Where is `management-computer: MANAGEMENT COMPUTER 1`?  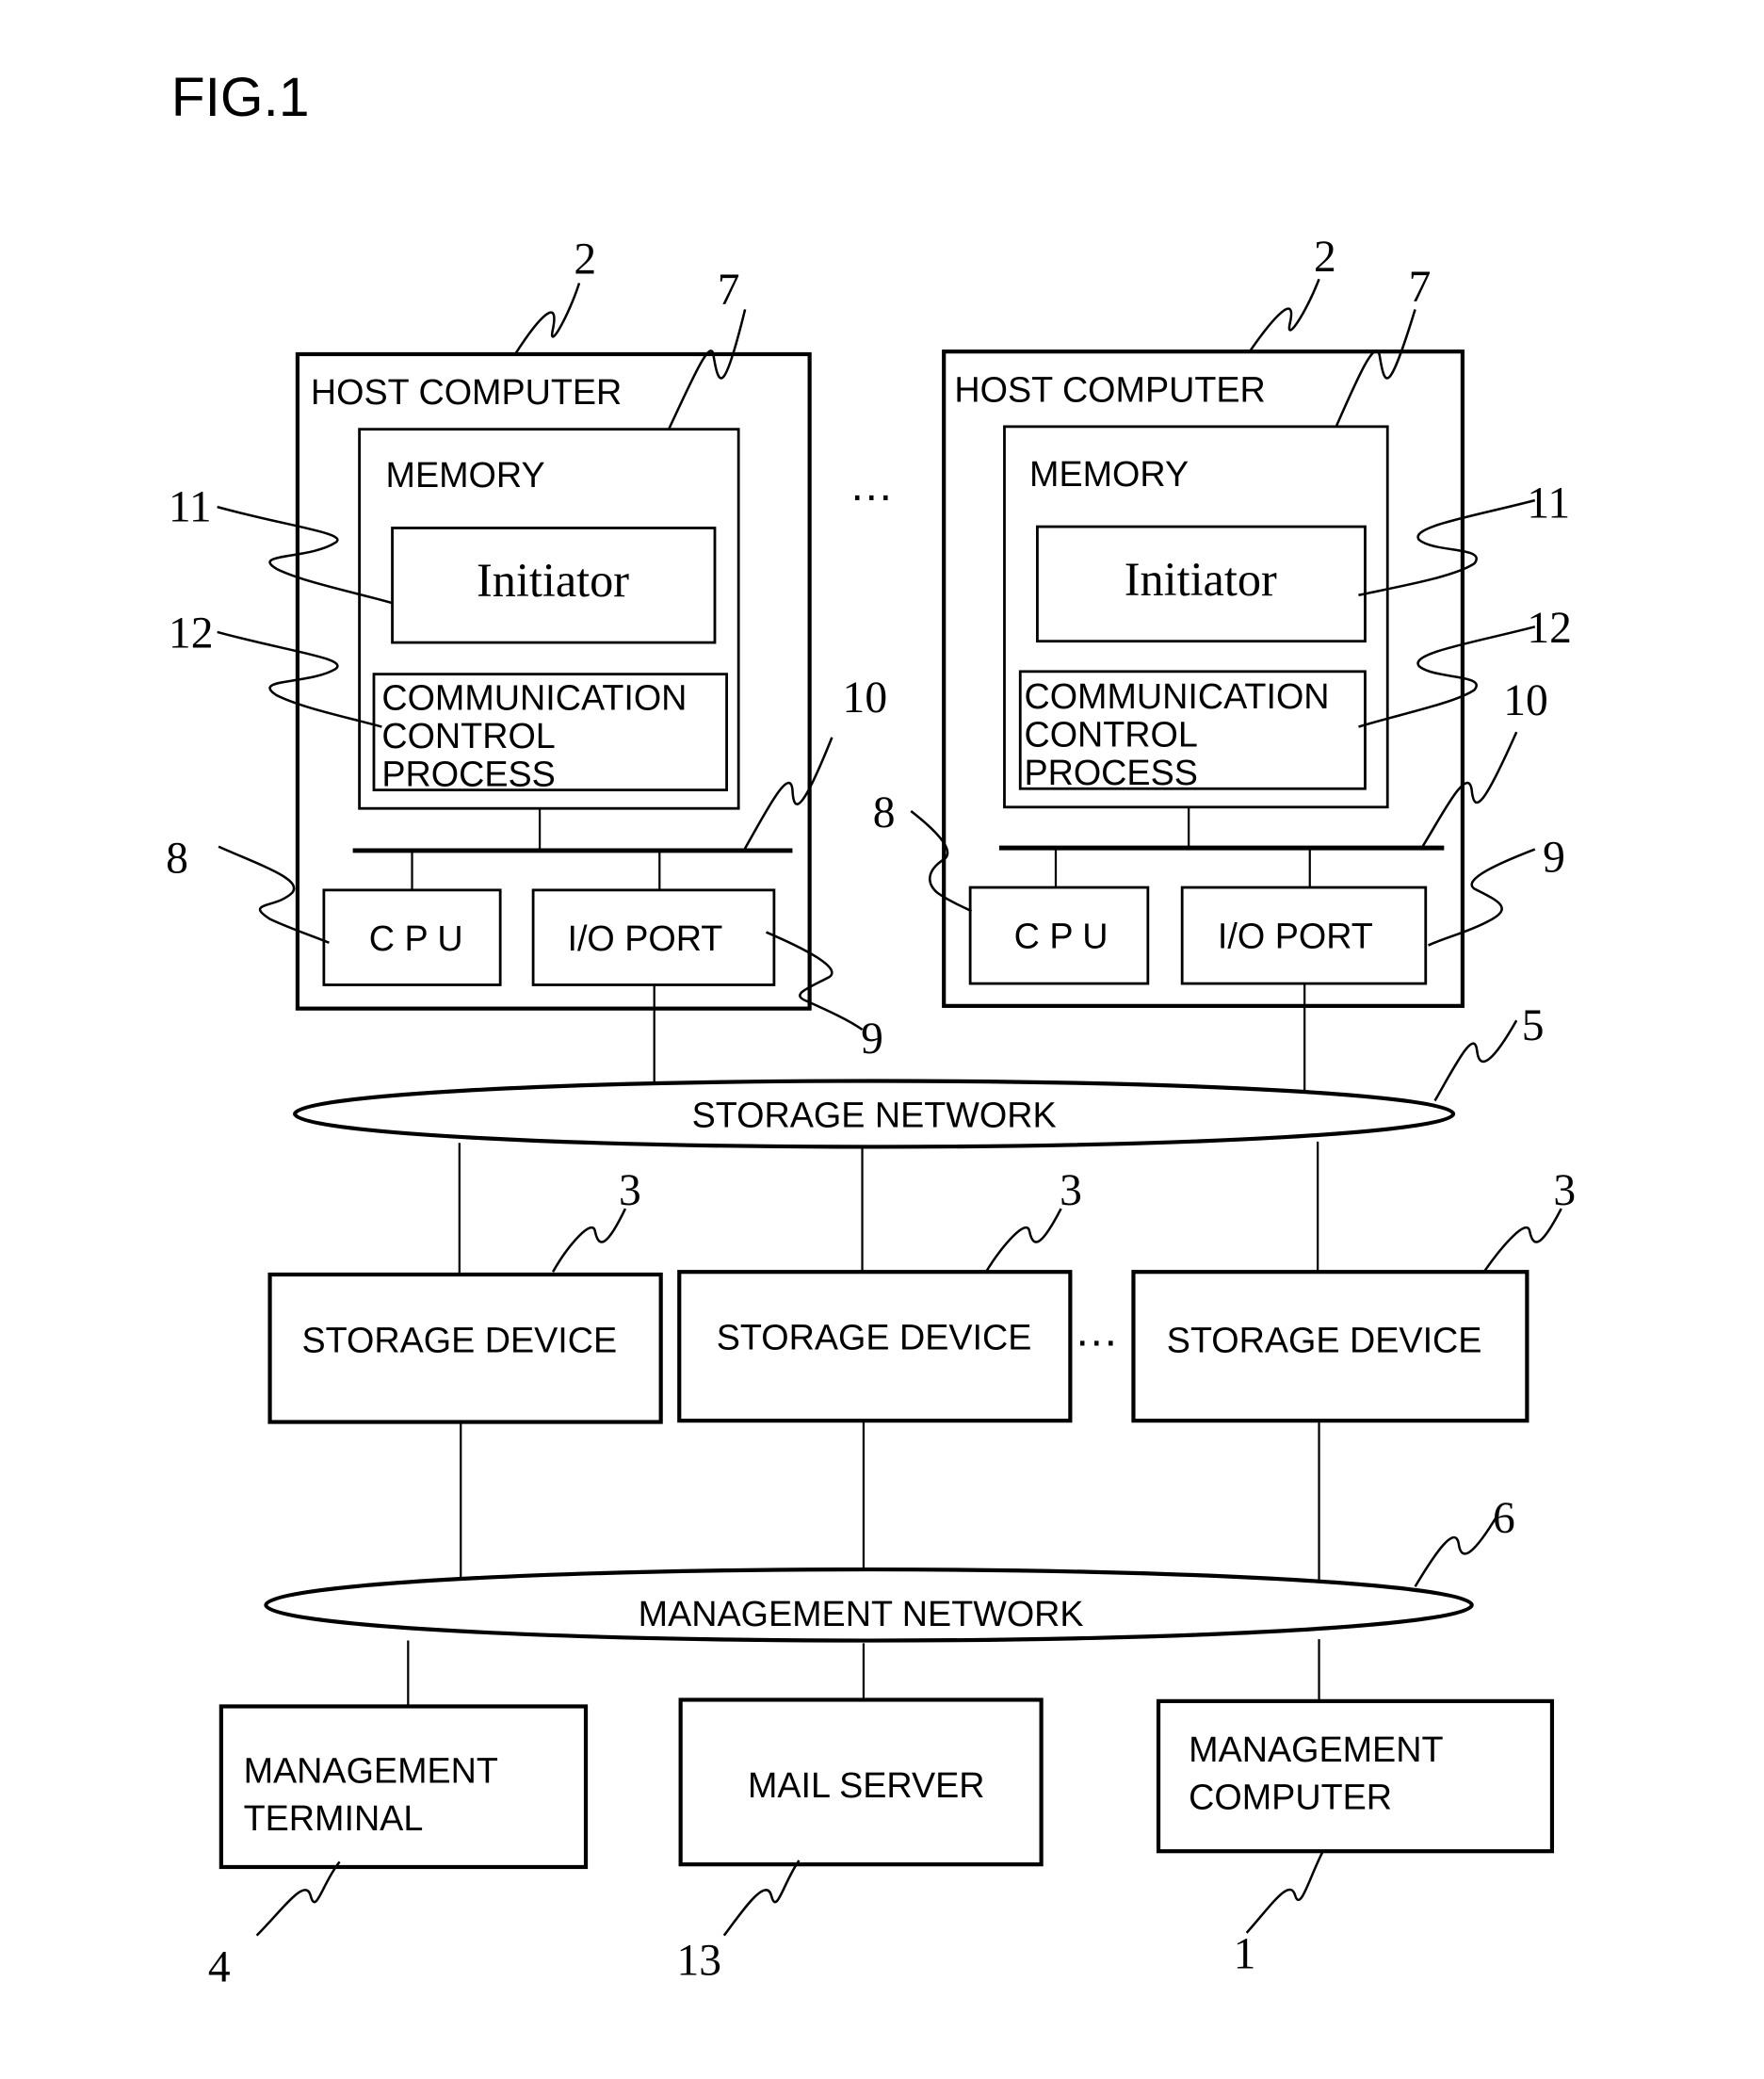
management-computer: MANAGEMENT COMPUTER 1 is located at coordinates (1355, 1838).